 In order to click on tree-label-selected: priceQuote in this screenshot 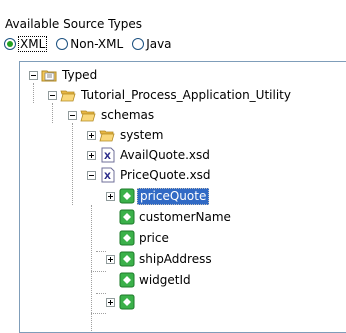, I will do `click(173, 196)`.